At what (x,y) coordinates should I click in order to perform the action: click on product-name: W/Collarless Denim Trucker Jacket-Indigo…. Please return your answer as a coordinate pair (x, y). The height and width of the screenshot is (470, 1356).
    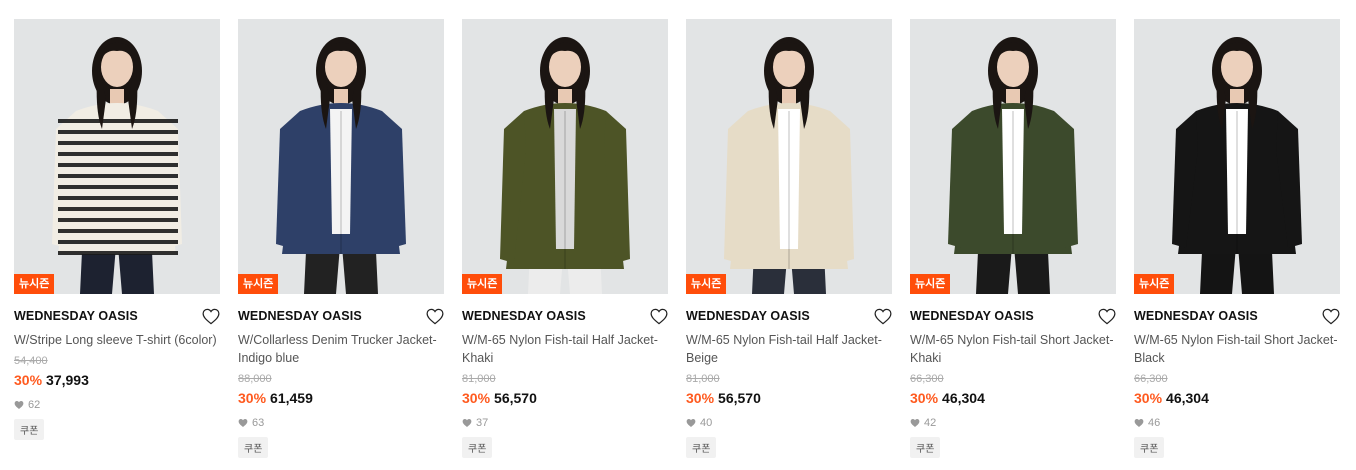
    Looking at the image, I should click on (341, 349).